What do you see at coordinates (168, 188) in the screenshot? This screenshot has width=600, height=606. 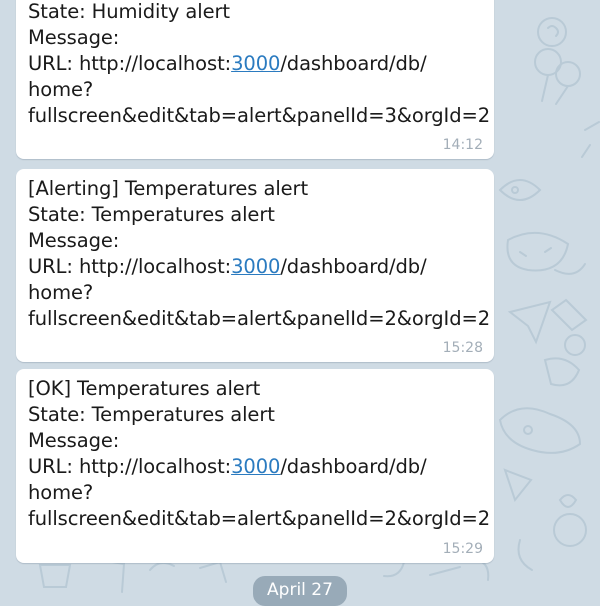 I see `message-title-line: [Alerting] Temperatures alert` at bounding box center [168, 188].